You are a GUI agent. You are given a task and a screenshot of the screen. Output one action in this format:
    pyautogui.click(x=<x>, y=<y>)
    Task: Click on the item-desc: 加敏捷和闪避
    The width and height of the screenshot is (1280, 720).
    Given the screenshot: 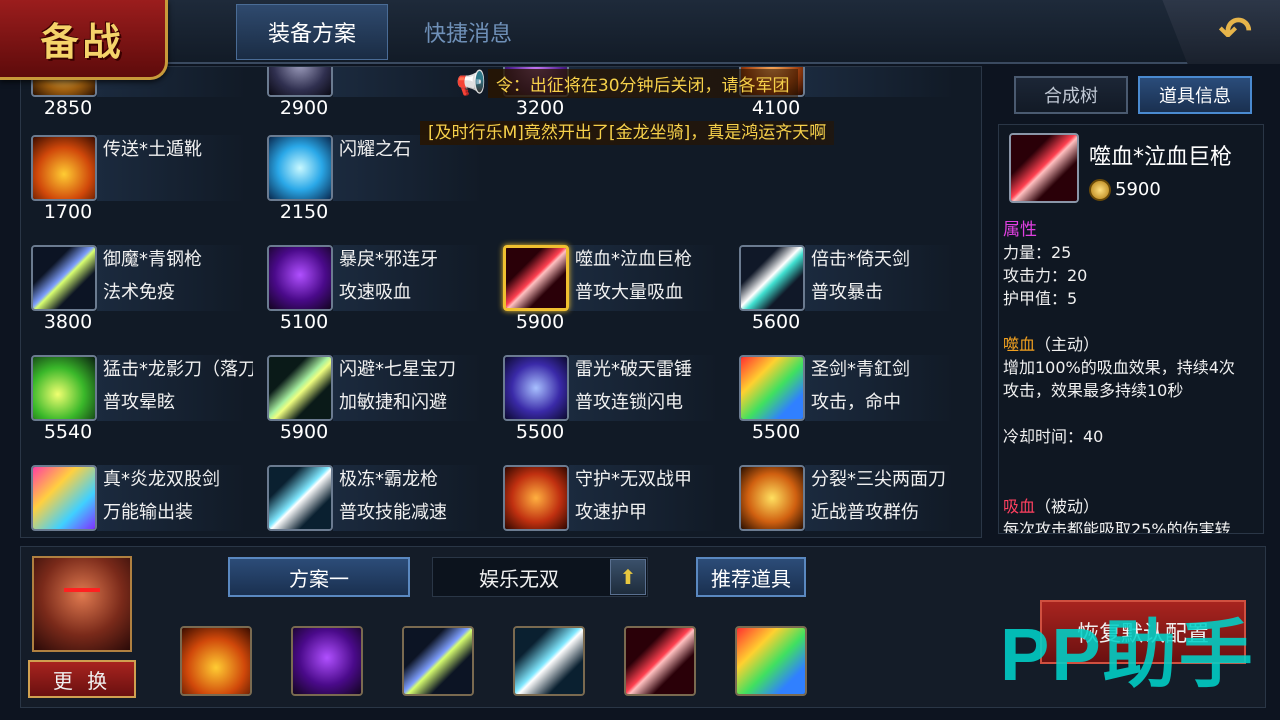 What is the action you would take?
    pyautogui.click(x=393, y=402)
    